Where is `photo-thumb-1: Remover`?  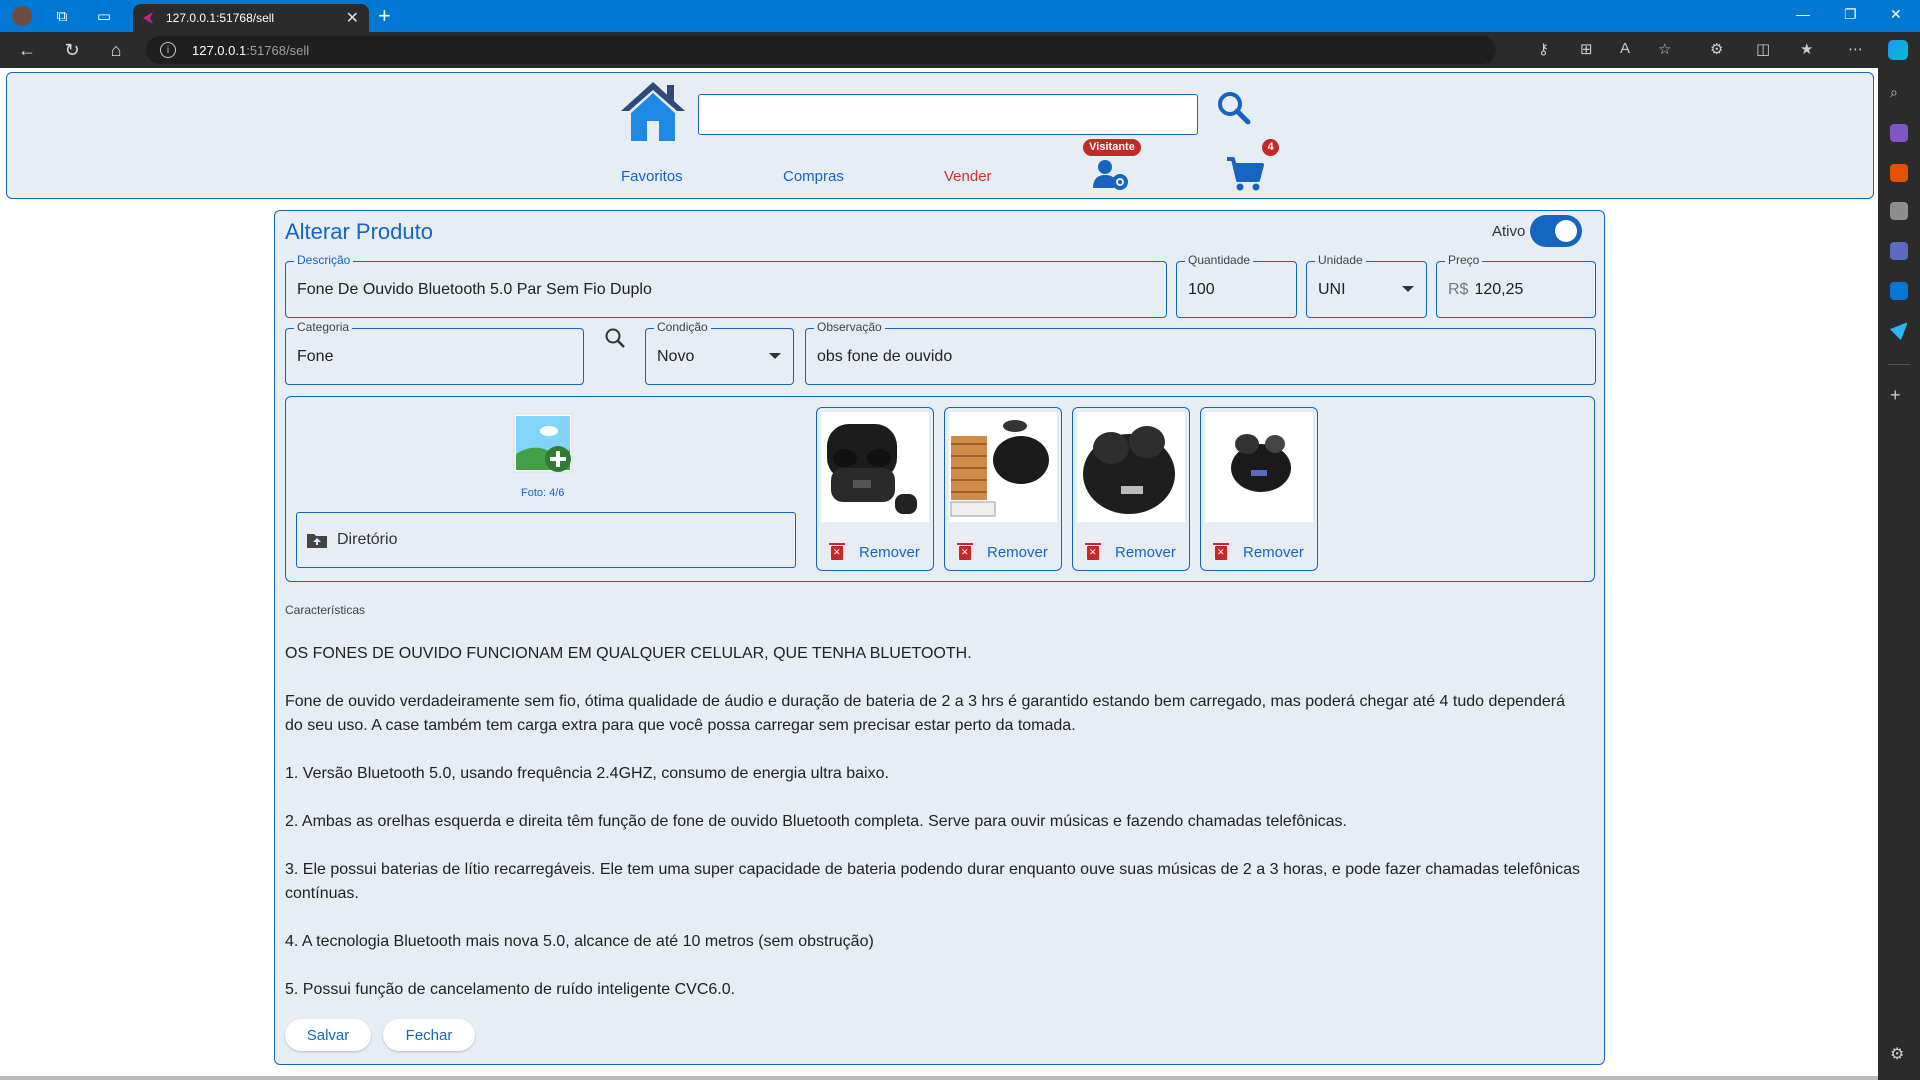 photo-thumb-1: Remover is located at coordinates (875, 489).